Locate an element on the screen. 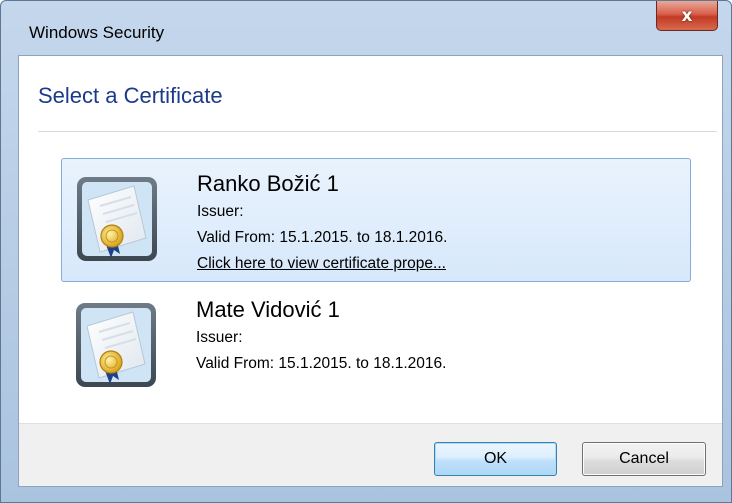 The width and height of the screenshot is (732, 503). ok-button: OK is located at coordinates (495, 459).